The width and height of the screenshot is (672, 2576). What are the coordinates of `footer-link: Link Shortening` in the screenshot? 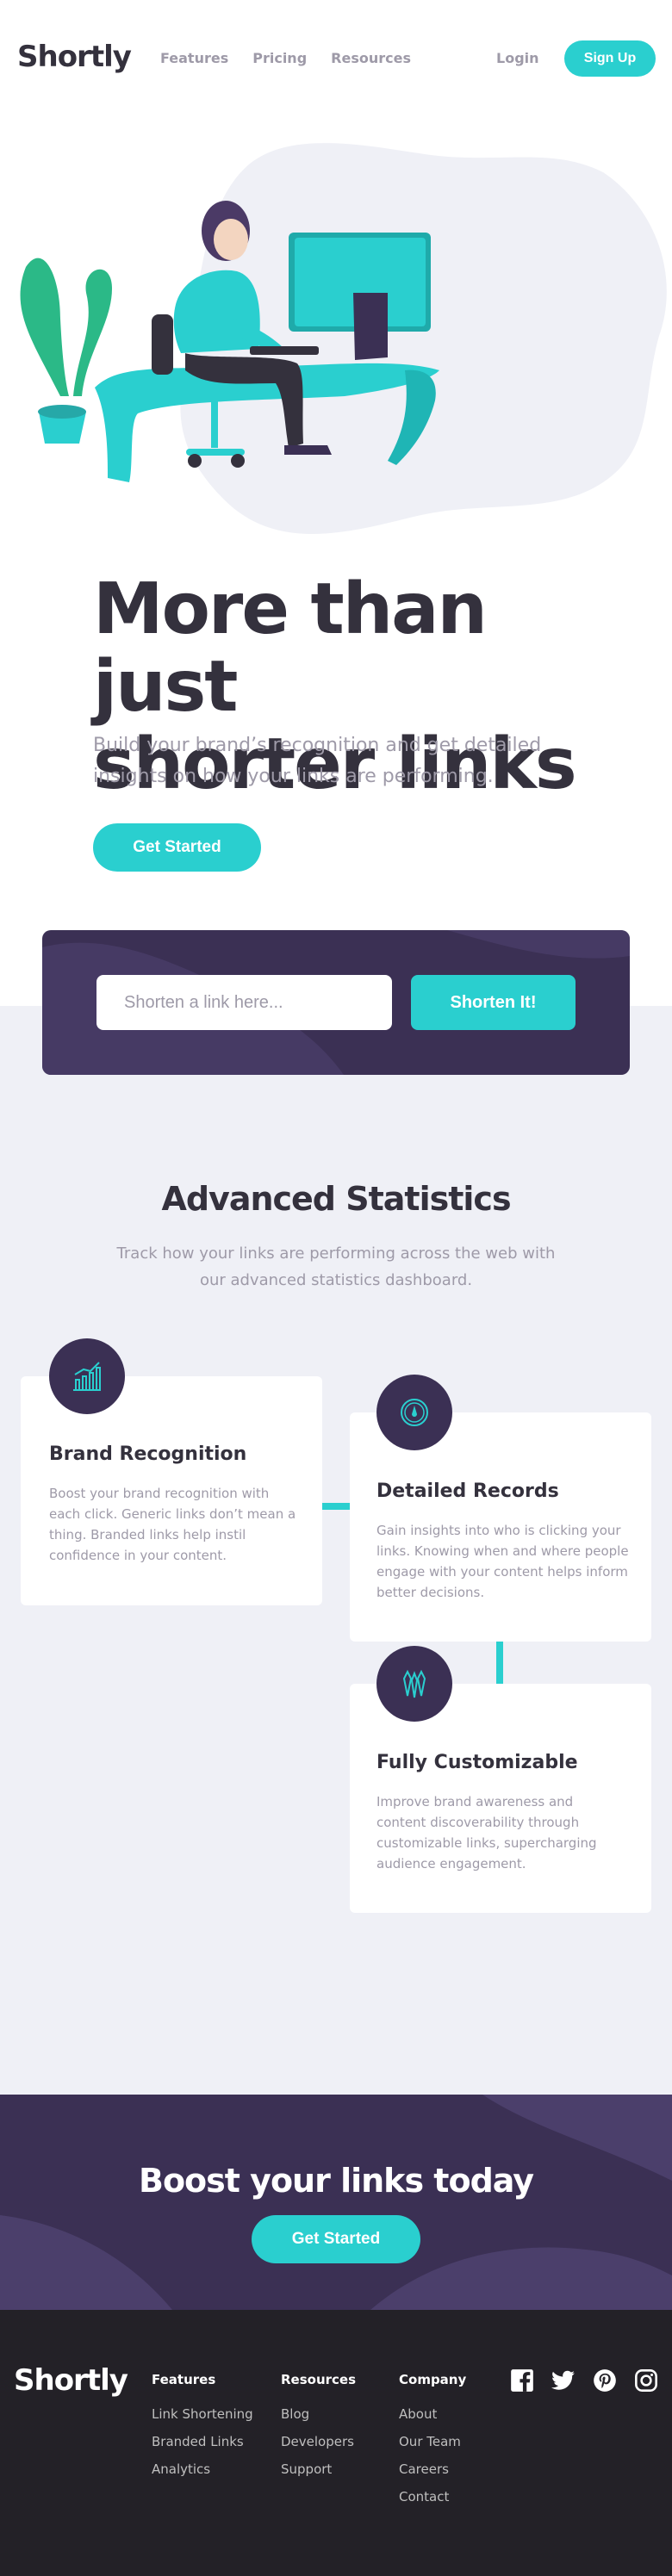 It's located at (203, 2414).